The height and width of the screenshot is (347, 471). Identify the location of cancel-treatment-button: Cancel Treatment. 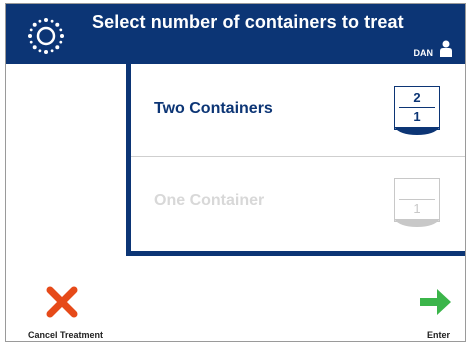
(75, 311).